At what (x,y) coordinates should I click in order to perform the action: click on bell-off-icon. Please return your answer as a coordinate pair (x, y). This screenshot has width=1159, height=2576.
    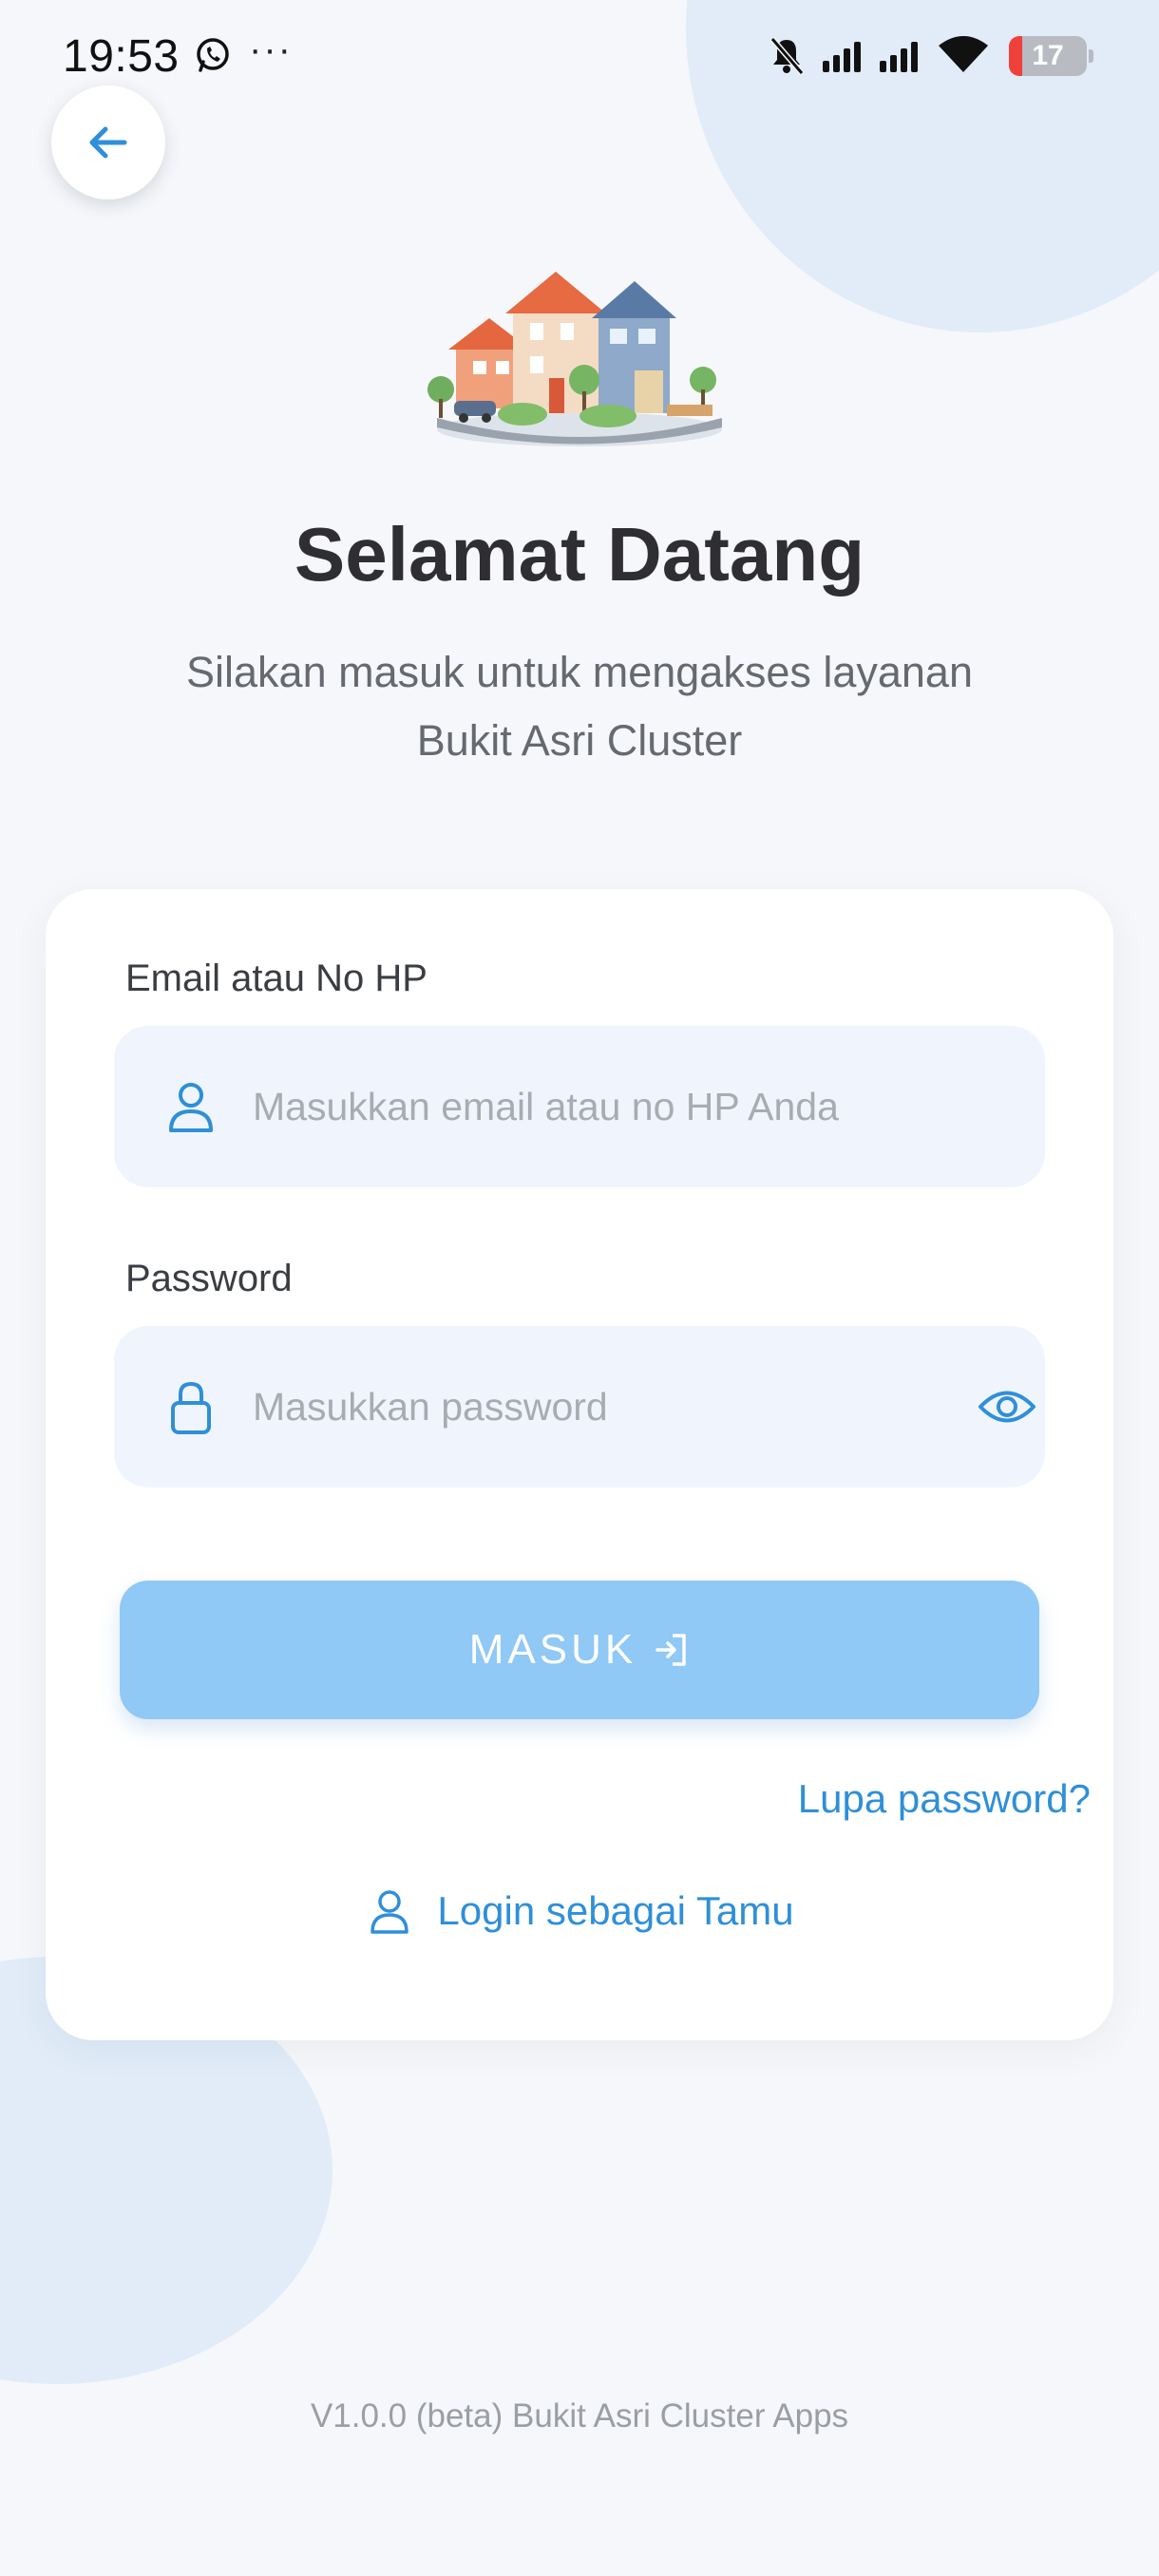
    Looking at the image, I should click on (787, 56).